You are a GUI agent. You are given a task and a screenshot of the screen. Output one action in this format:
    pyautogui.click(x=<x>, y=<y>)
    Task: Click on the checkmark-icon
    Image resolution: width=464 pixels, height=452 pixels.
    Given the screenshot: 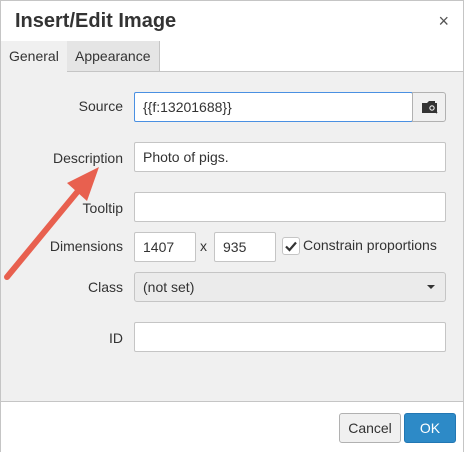 What is the action you would take?
    pyautogui.click(x=291, y=246)
    